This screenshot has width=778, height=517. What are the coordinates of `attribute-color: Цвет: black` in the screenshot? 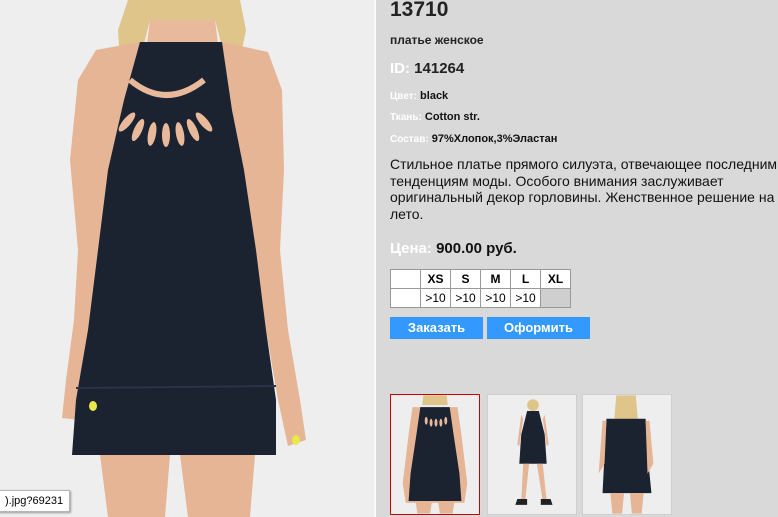 It's located at (419, 96).